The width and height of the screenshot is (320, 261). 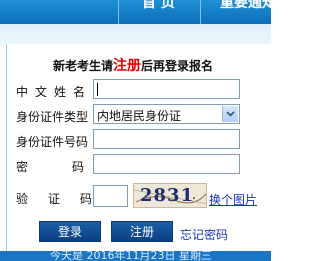 What do you see at coordinates (135, 35) in the screenshot?
I see `header-band` at bounding box center [135, 35].